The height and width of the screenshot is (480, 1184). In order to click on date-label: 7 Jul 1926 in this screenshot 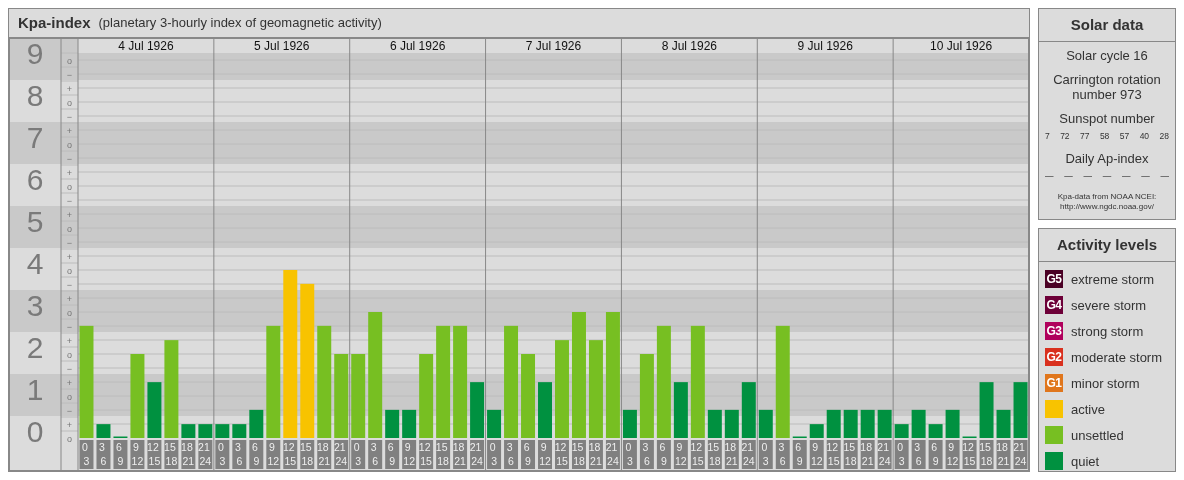, I will do `click(553, 46)`.